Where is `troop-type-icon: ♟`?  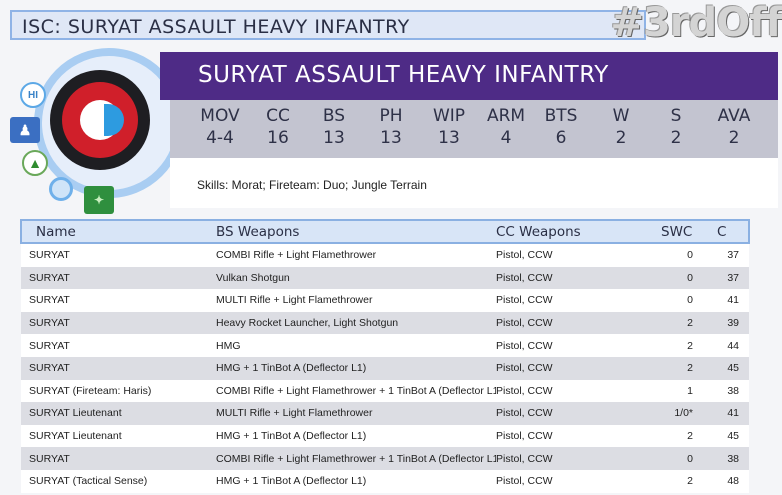
troop-type-icon: ♟ is located at coordinates (25, 130).